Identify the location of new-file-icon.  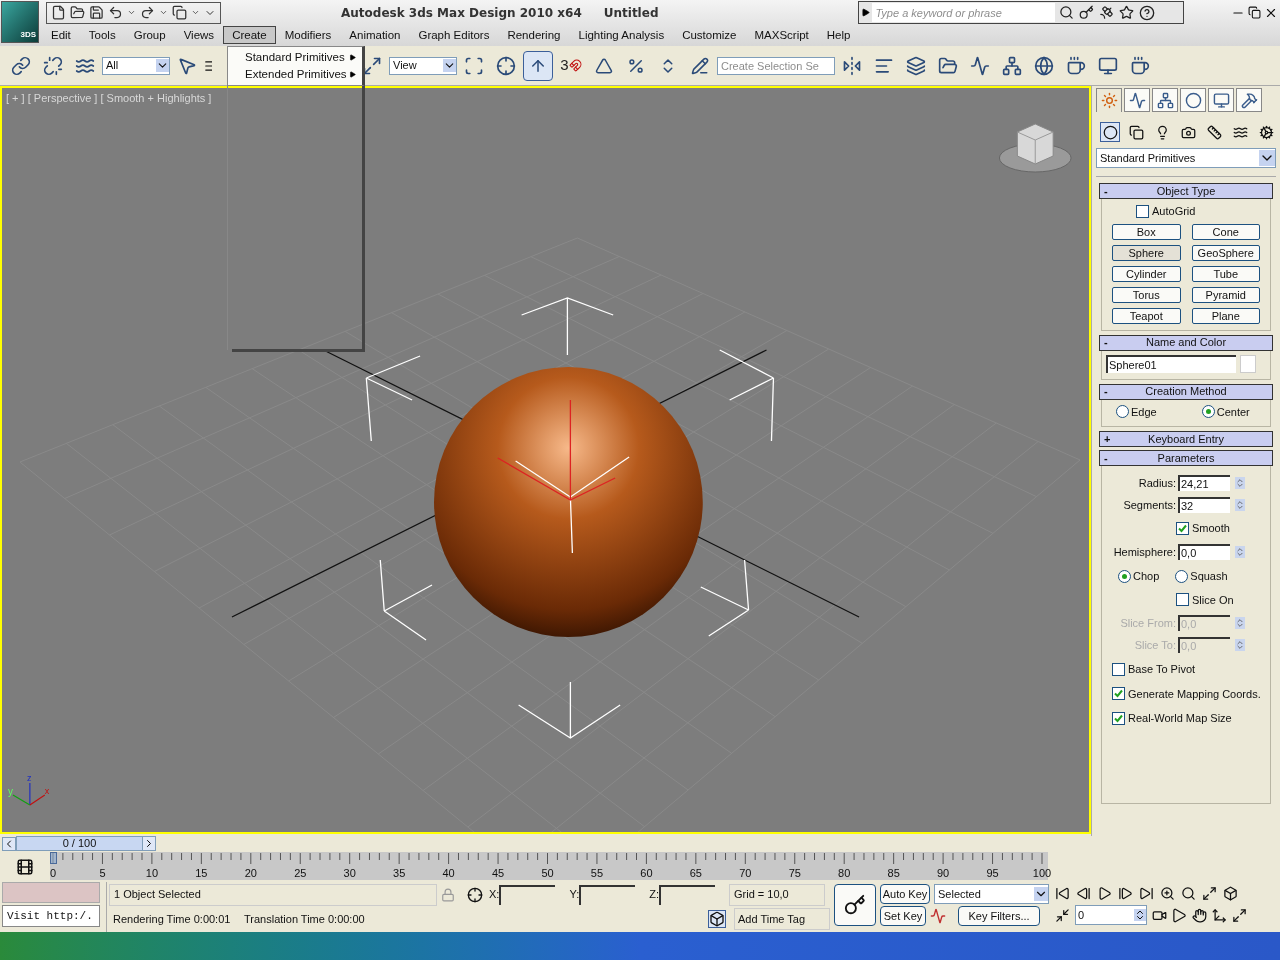
(58, 12).